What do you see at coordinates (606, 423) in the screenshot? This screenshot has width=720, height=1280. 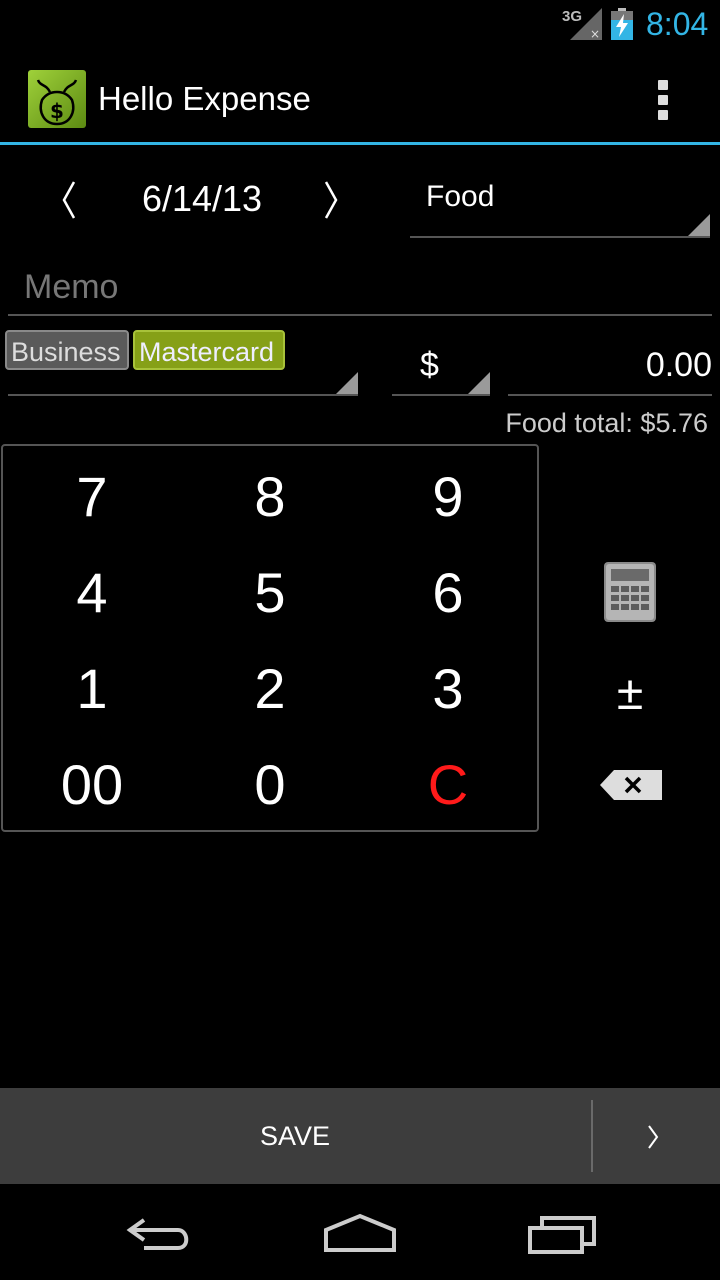 I see `category-total: Food total: $5.76` at bounding box center [606, 423].